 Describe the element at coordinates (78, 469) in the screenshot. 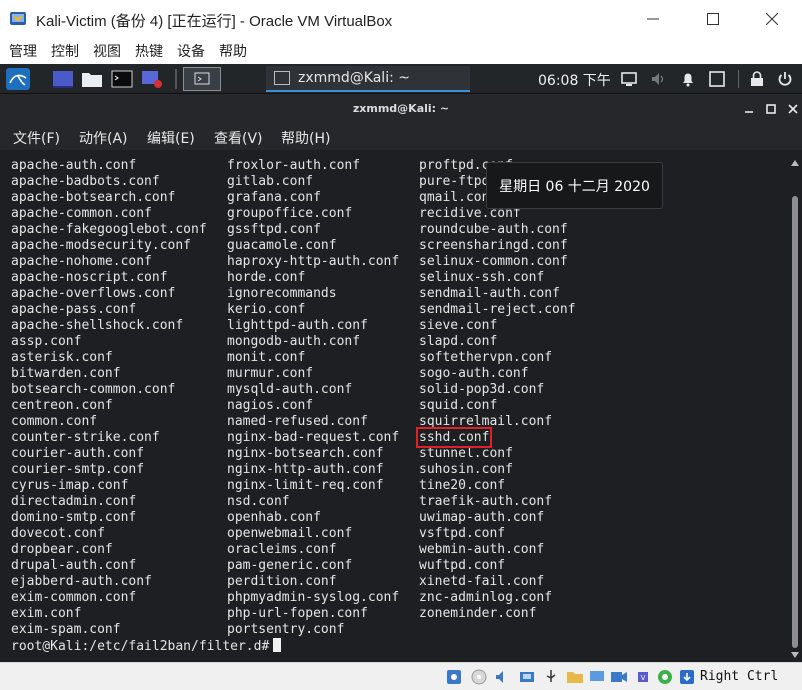

I see `file-name: courier-smtp.conf` at that location.